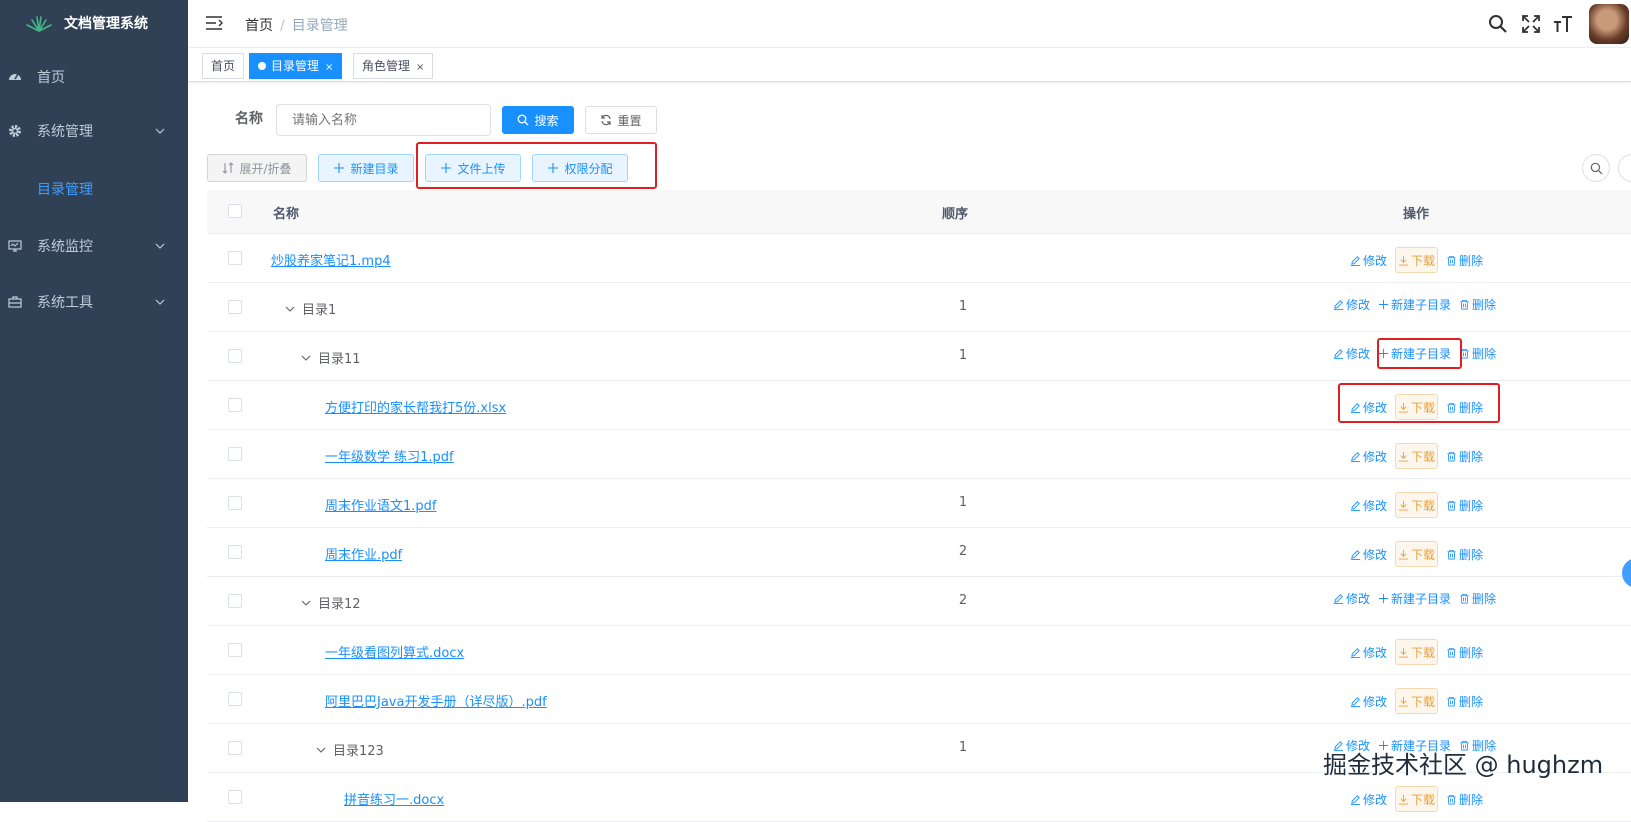 The height and width of the screenshot is (822, 1631). What do you see at coordinates (1383, 304) in the screenshot?
I see `plus-icon` at bounding box center [1383, 304].